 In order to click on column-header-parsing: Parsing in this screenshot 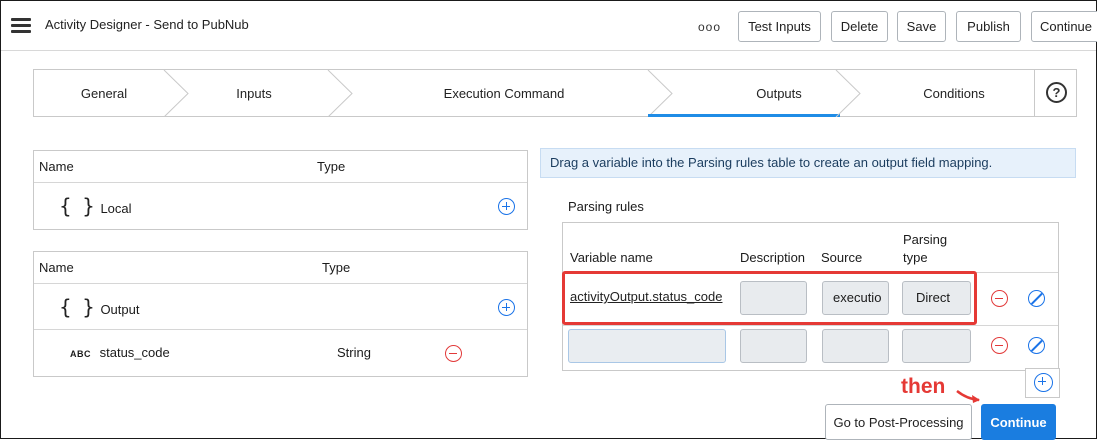, I will do `click(925, 239)`.